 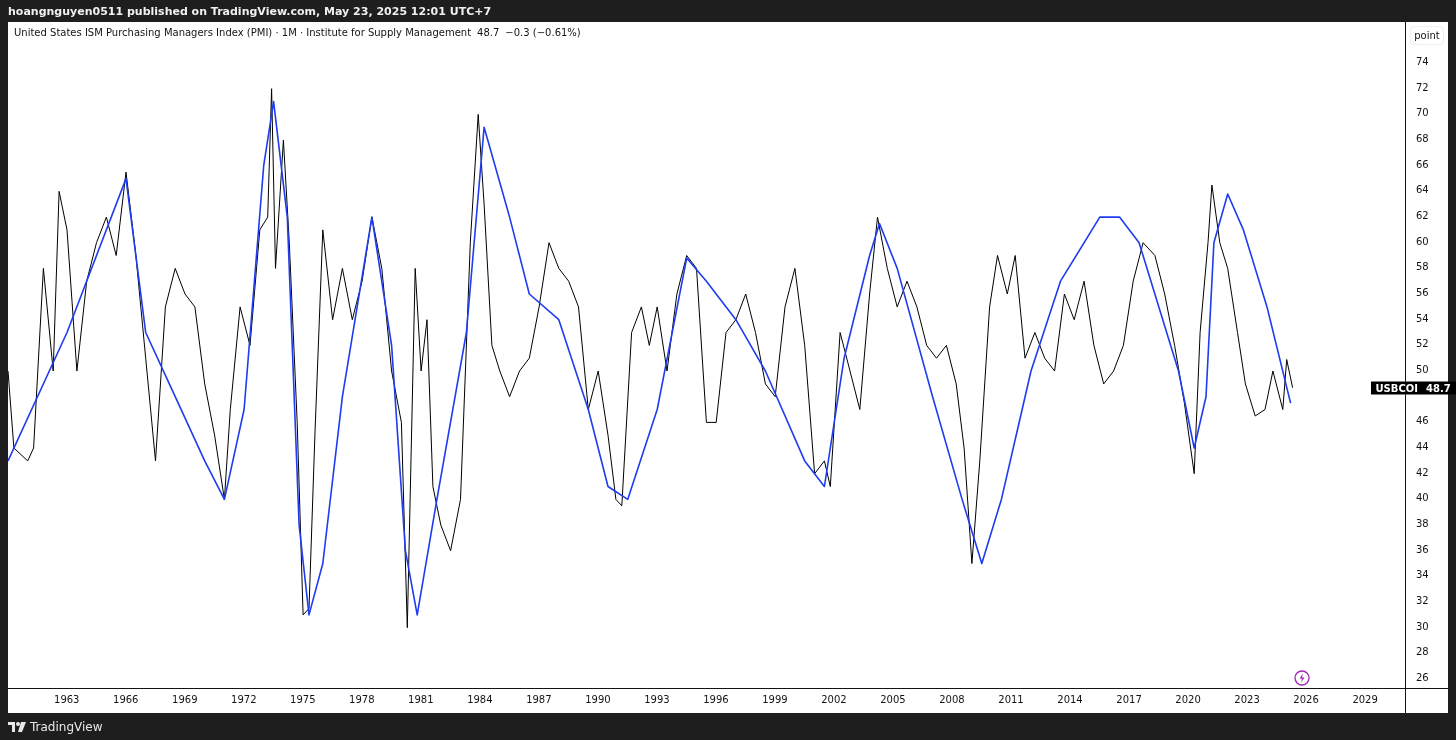 What do you see at coordinates (1422, 677) in the screenshot?
I see `y-tick-label: 26` at bounding box center [1422, 677].